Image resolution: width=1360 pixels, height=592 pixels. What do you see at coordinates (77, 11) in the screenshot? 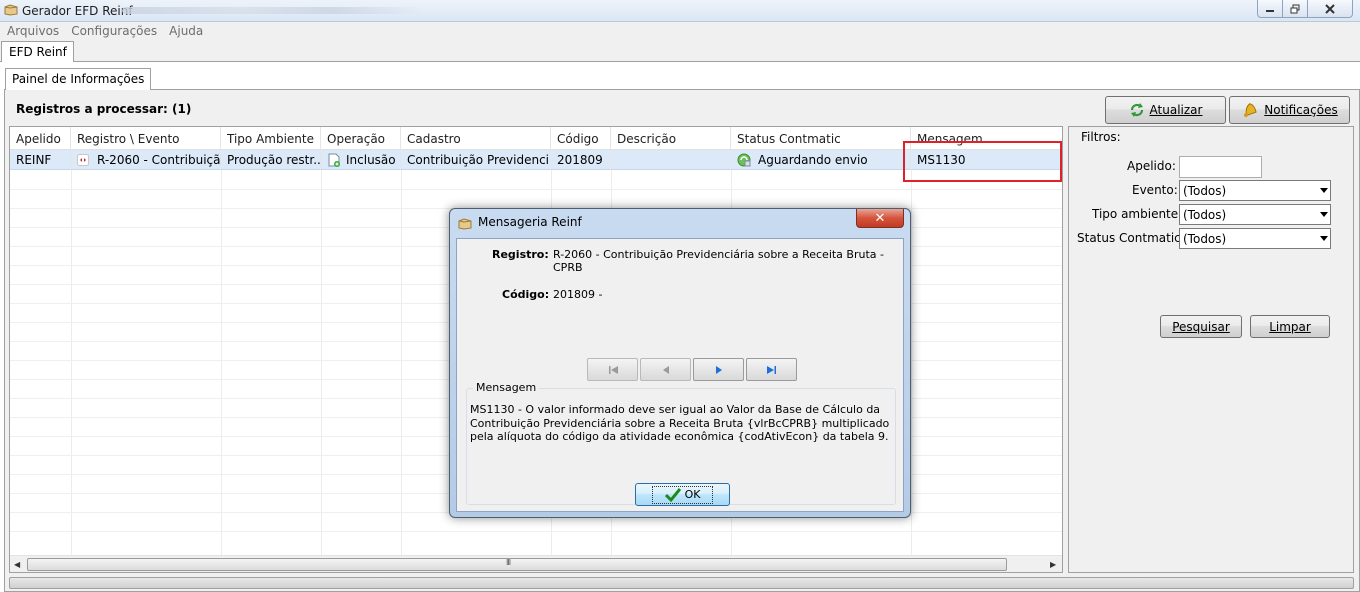
I see `window-title: Gerador EFD Reinf` at bounding box center [77, 11].